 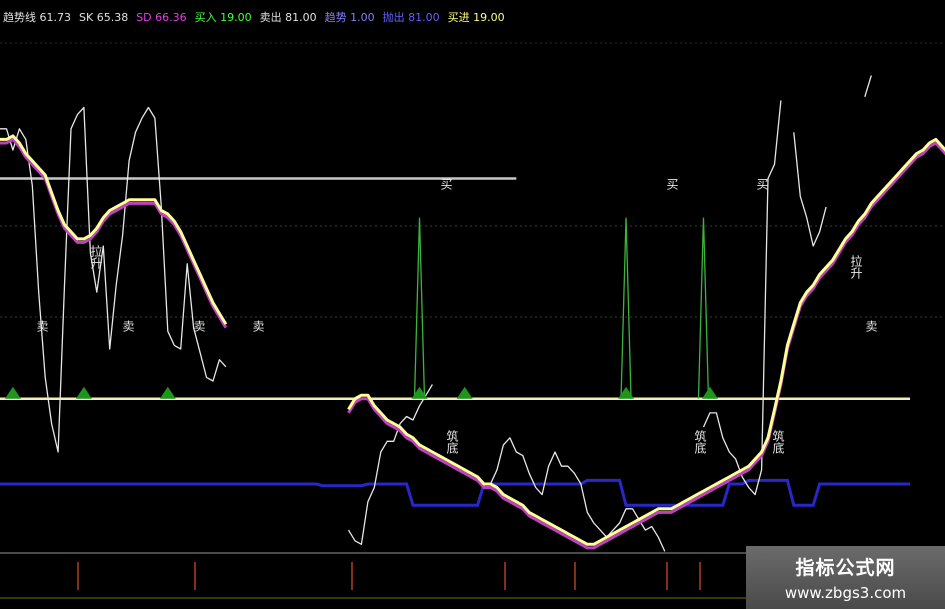 I want to click on bottom-label-2: 筑底, so click(x=700, y=442).